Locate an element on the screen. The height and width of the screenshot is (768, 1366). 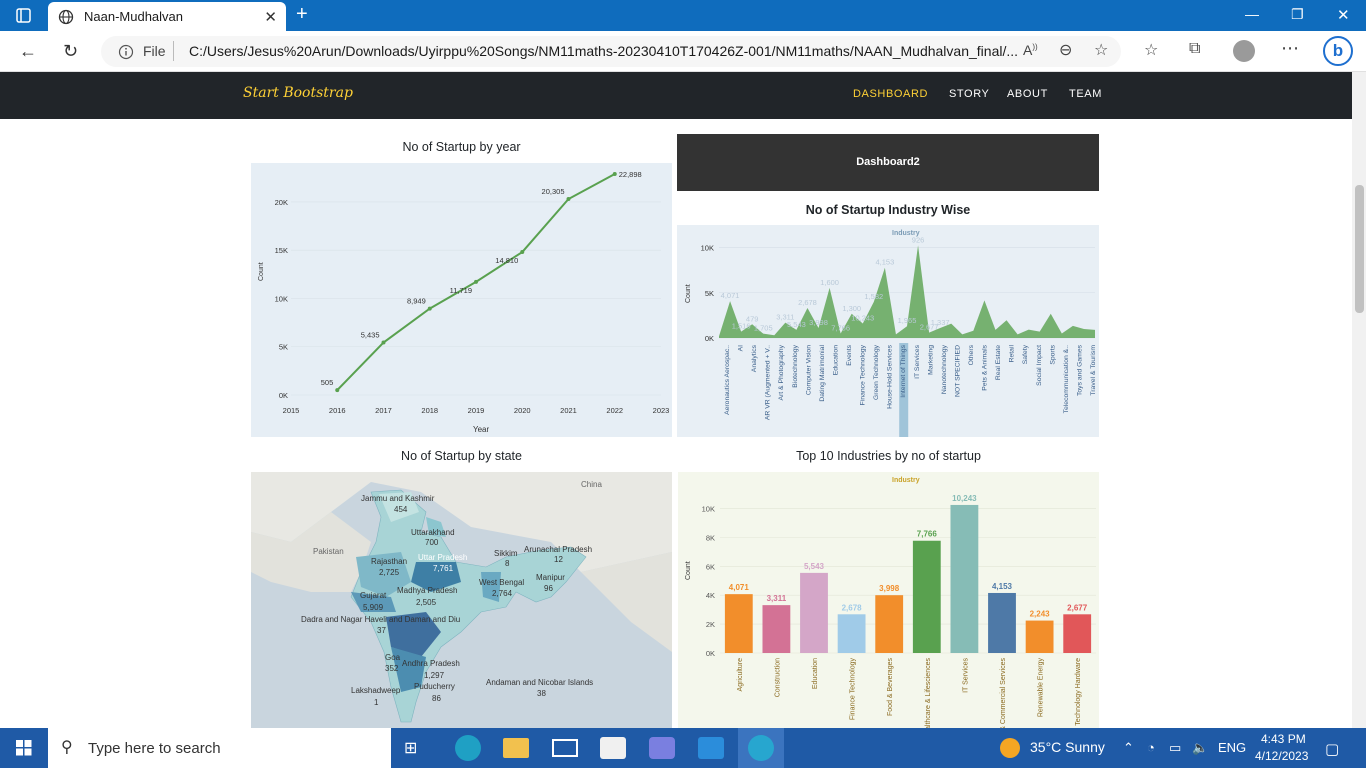
state-value: 1 is located at coordinates (376, 702).